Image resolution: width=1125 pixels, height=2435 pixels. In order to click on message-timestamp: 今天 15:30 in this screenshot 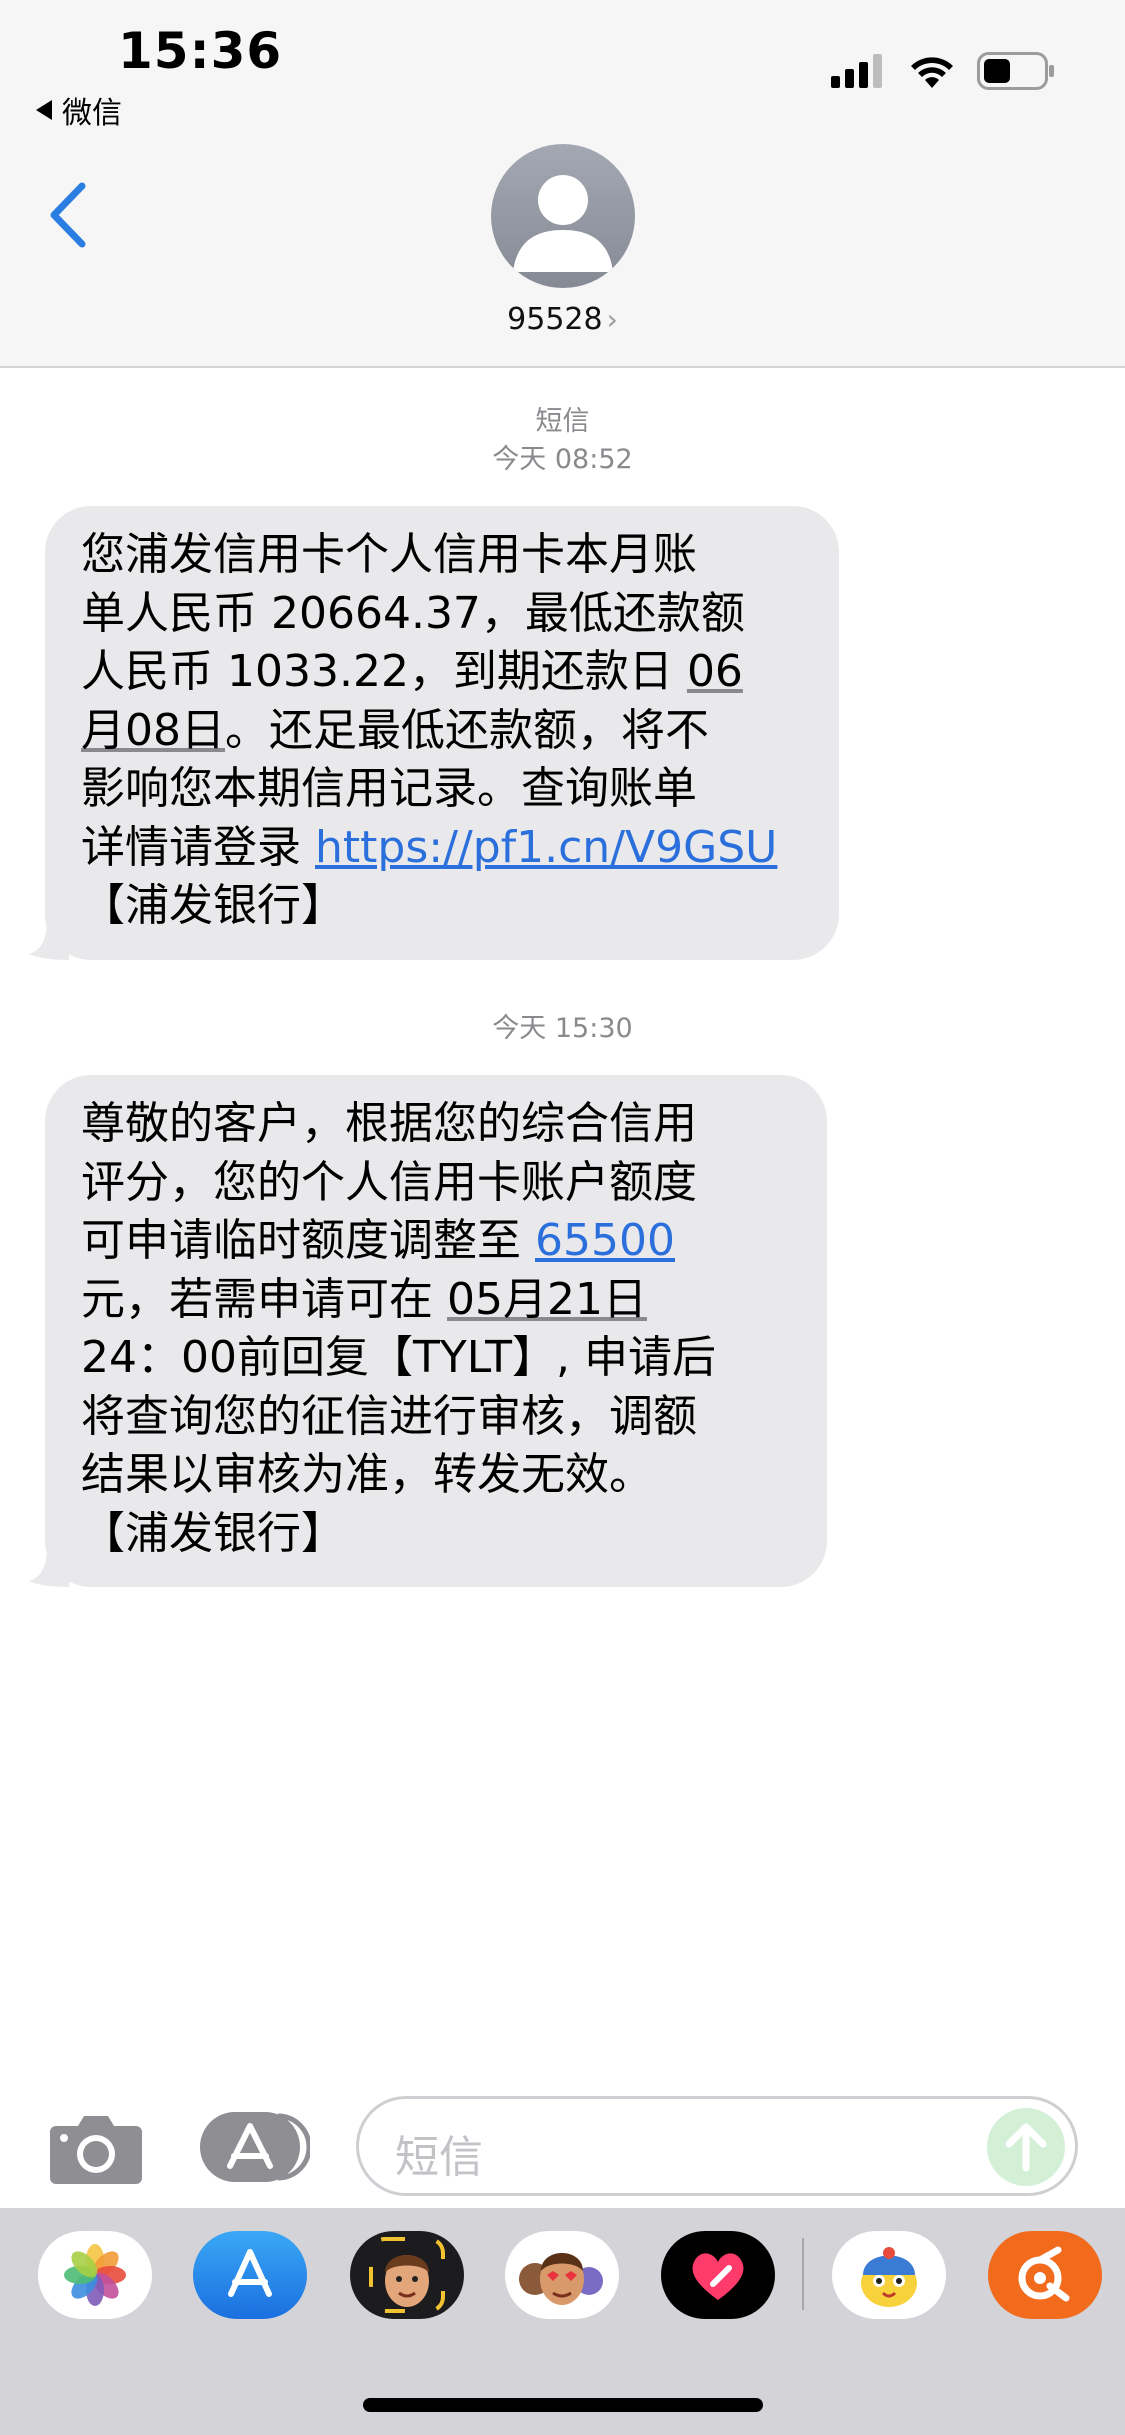, I will do `click(562, 1028)`.